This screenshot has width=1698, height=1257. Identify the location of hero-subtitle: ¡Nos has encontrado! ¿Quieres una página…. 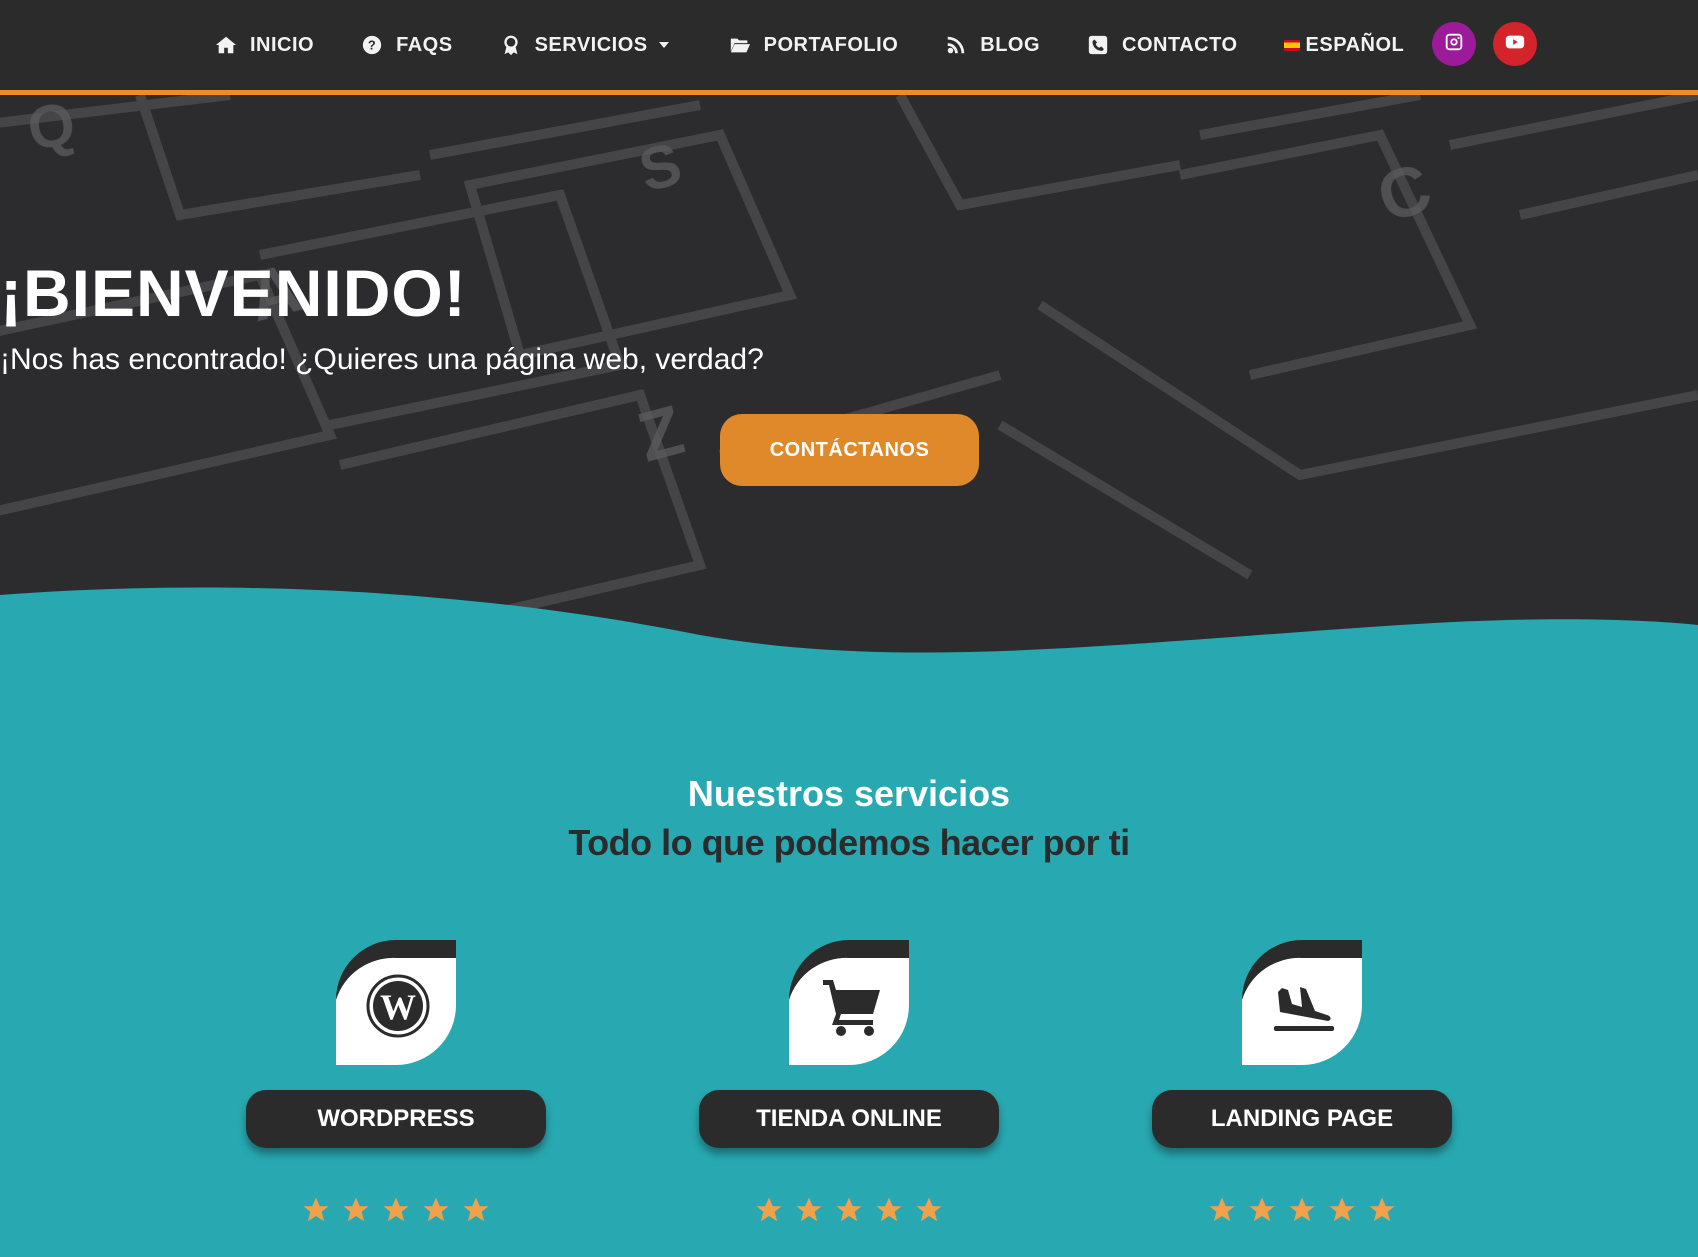
(382, 359).